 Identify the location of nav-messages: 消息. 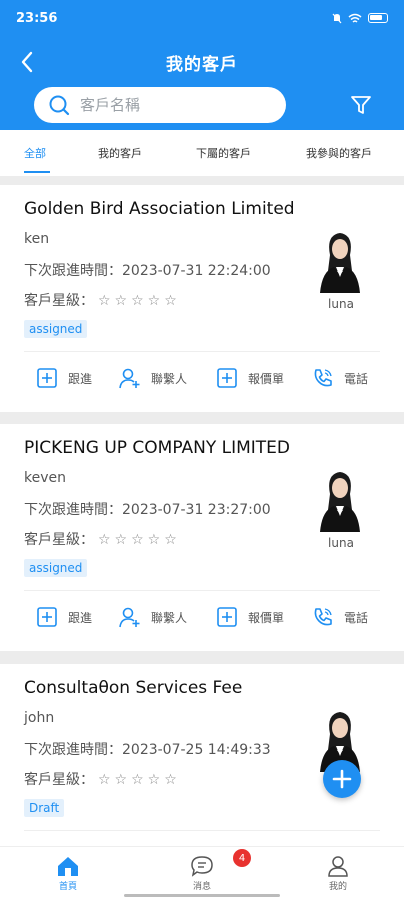
(202, 873).